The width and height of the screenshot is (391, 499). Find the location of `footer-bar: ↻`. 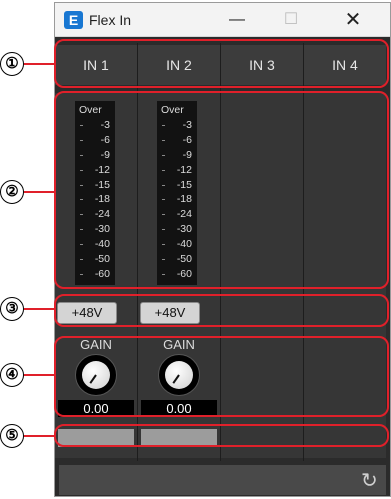

footer-bar: ↻ is located at coordinates (222, 480).